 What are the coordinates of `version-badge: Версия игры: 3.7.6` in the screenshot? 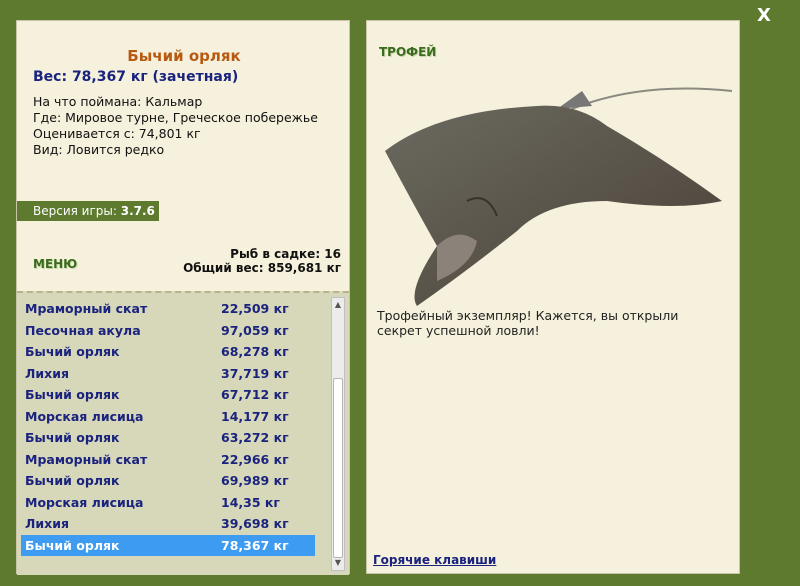 It's located at (88, 211).